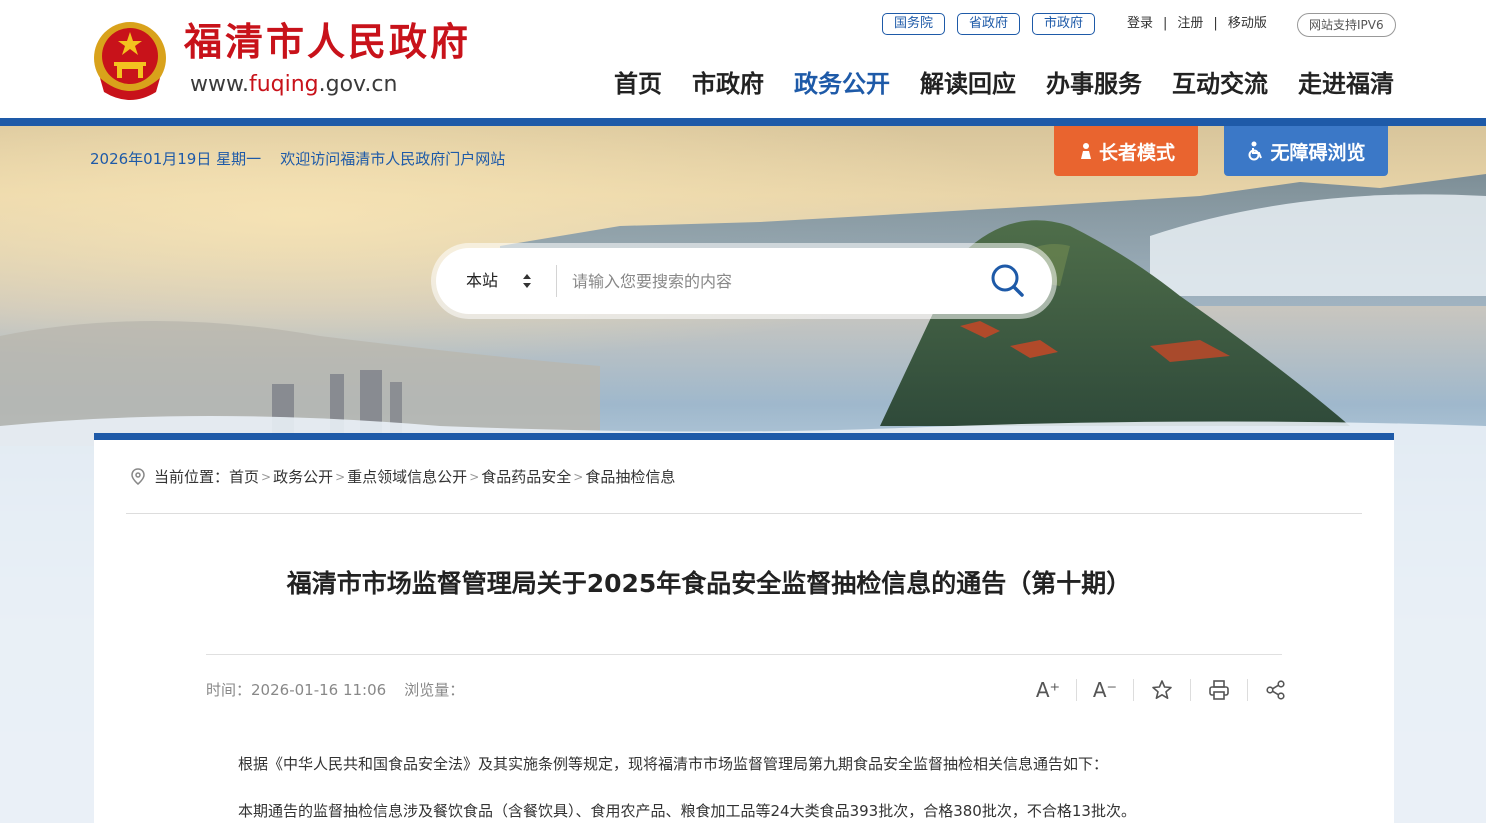 This screenshot has height=823, width=1486. I want to click on url-suffix: .gov.cn, so click(358, 84).